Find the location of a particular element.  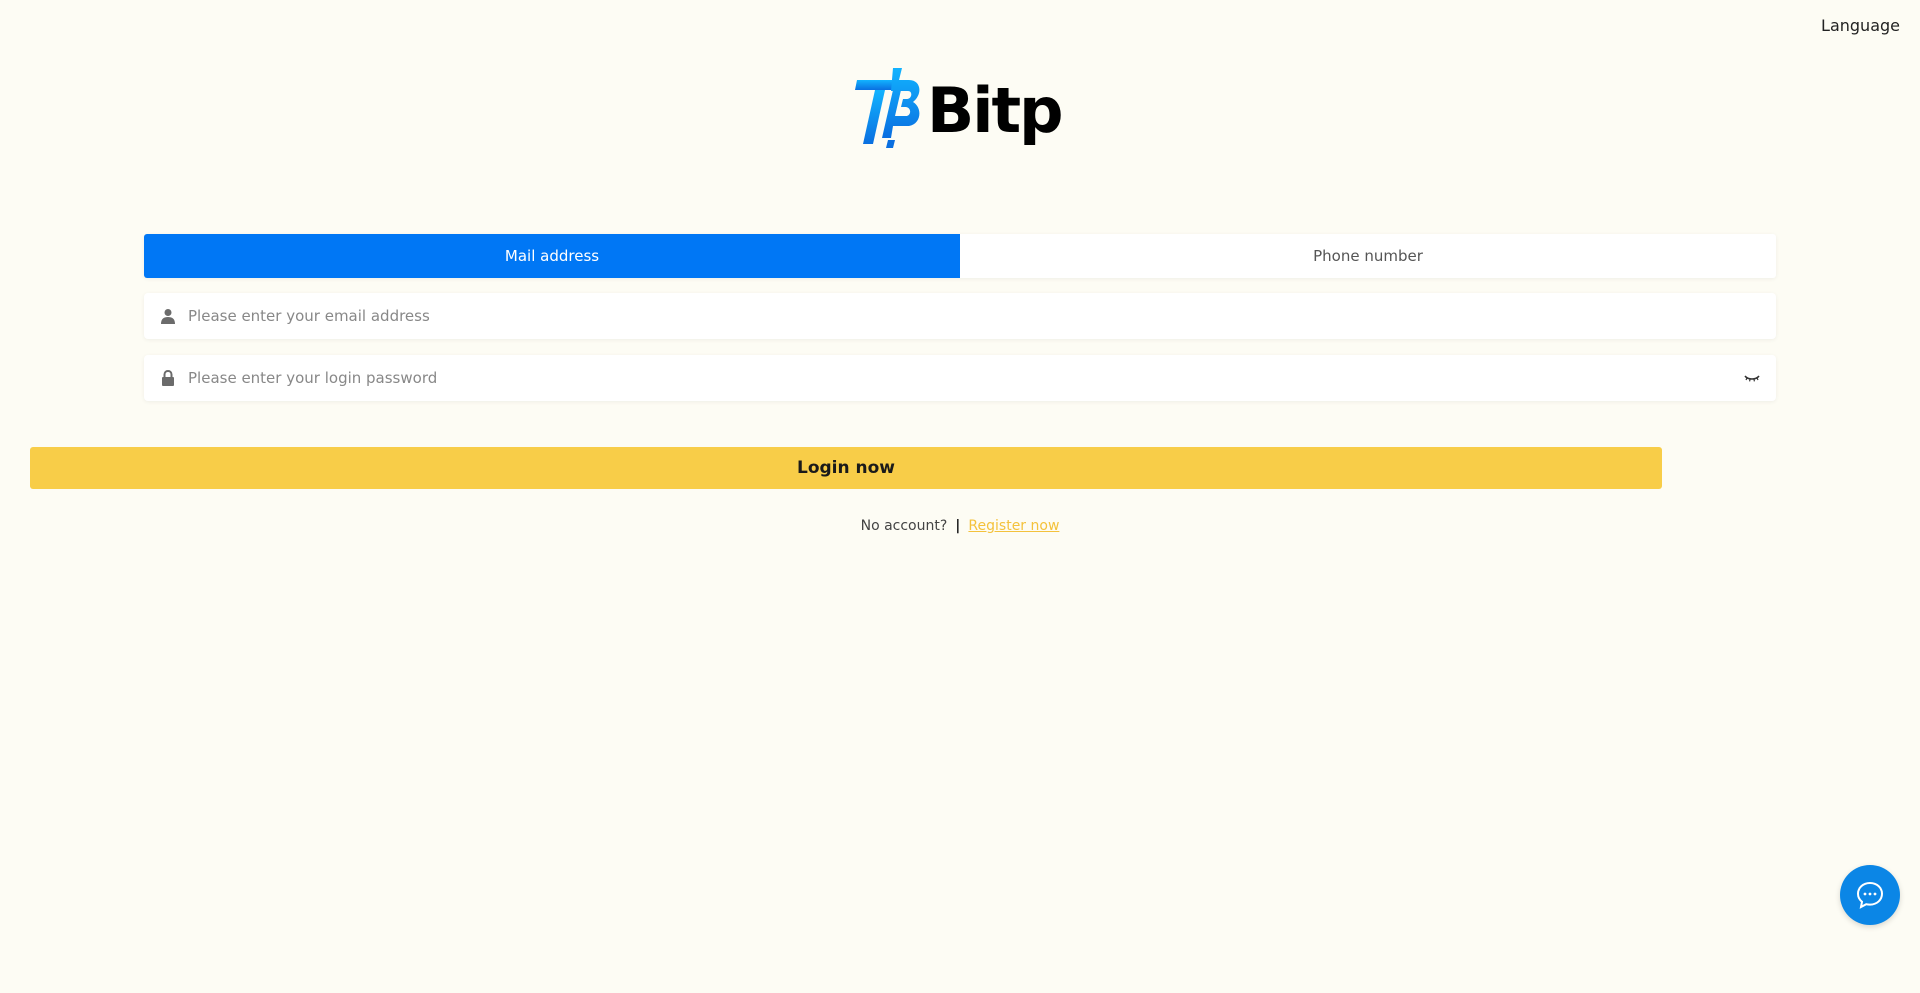

logo-text: Bitp is located at coordinates (995, 110).